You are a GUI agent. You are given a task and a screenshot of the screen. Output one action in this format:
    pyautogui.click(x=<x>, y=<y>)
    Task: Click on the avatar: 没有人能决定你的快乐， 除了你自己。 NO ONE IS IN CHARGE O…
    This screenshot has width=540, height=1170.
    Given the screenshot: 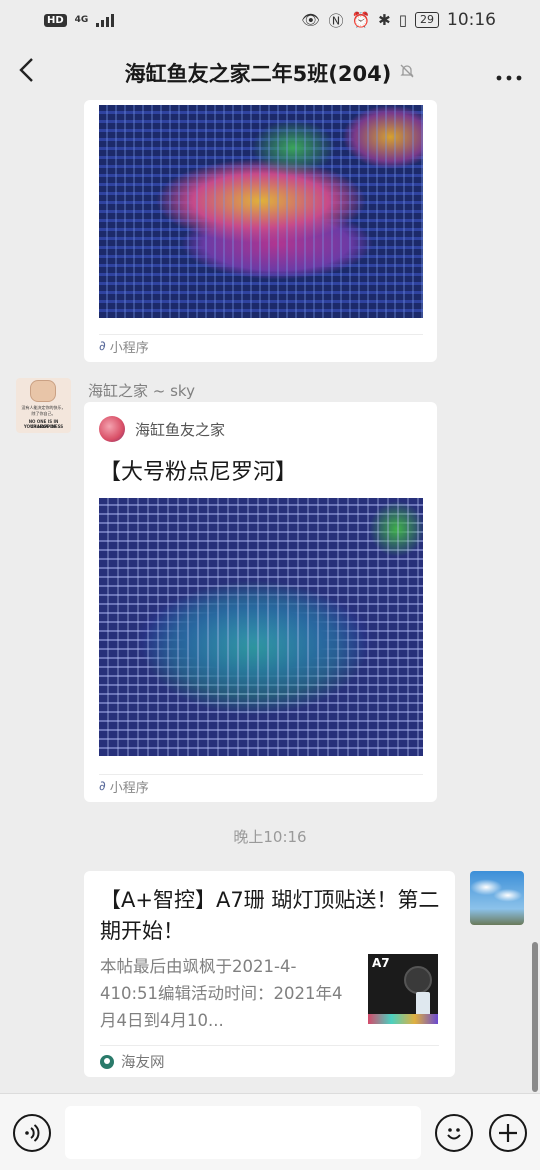 What is the action you would take?
    pyautogui.click(x=43, y=405)
    